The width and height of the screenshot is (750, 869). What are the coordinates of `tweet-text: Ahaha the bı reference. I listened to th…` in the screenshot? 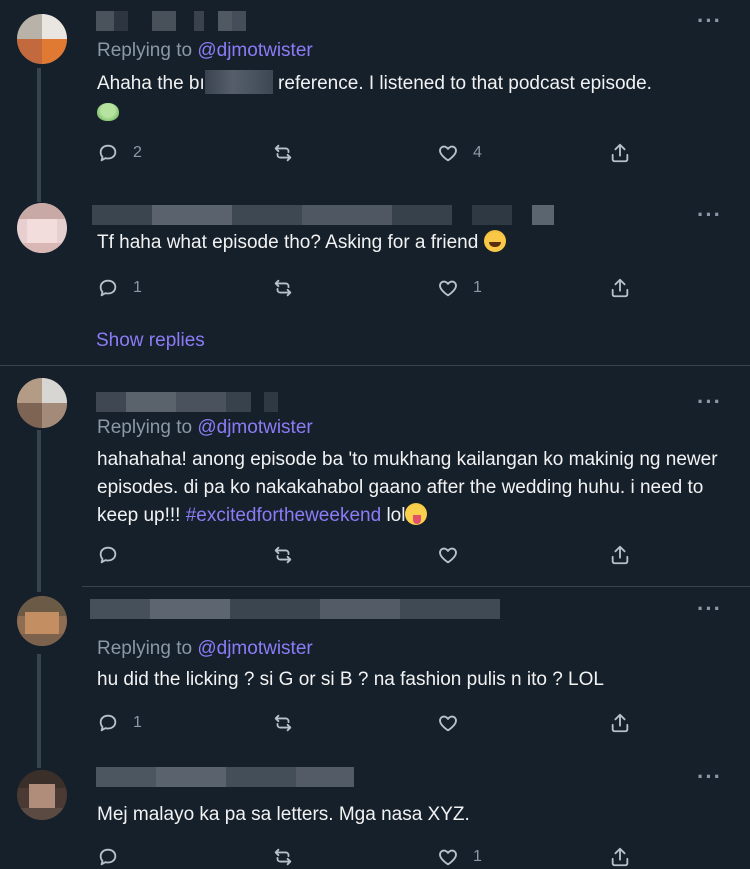 It's located at (412, 98).